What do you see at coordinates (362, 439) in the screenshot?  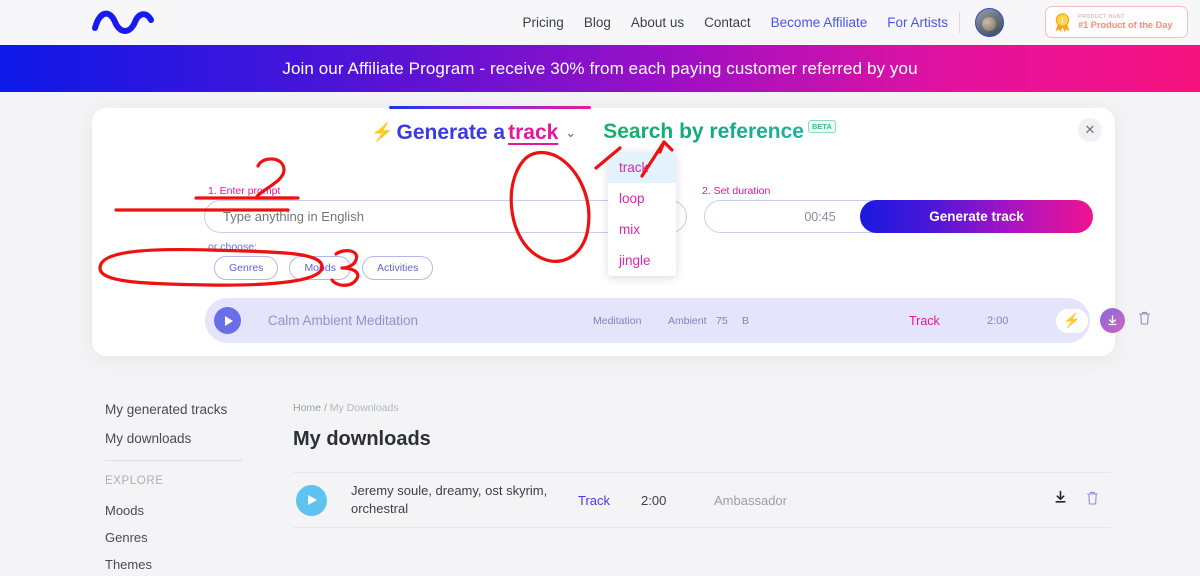 I see `page-title: My downloads` at bounding box center [362, 439].